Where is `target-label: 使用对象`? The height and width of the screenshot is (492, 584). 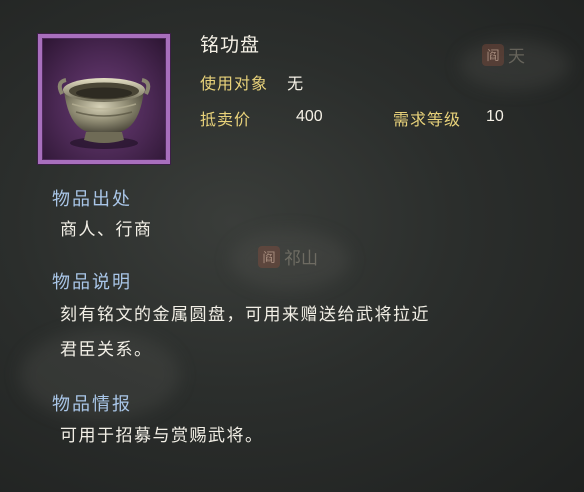 target-label: 使用对象 is located at coordinates (234, 83).